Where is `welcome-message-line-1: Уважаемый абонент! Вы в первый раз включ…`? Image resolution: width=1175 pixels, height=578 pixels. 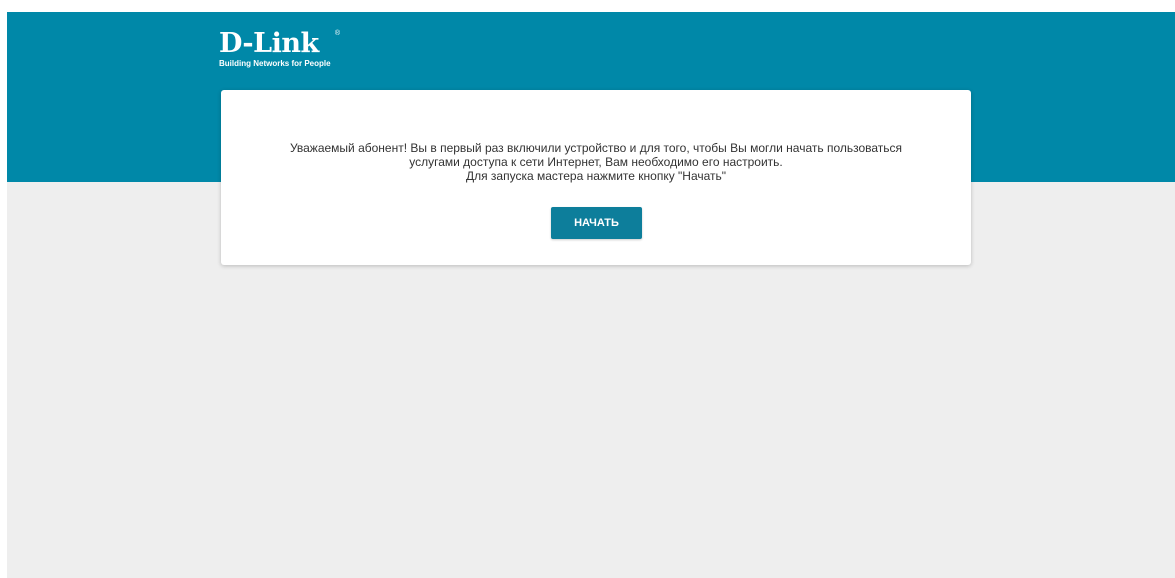
welcome-message-line-1: Уважаемый абонент! Вы в первый раз включ… is located at coordinates (596, 148).